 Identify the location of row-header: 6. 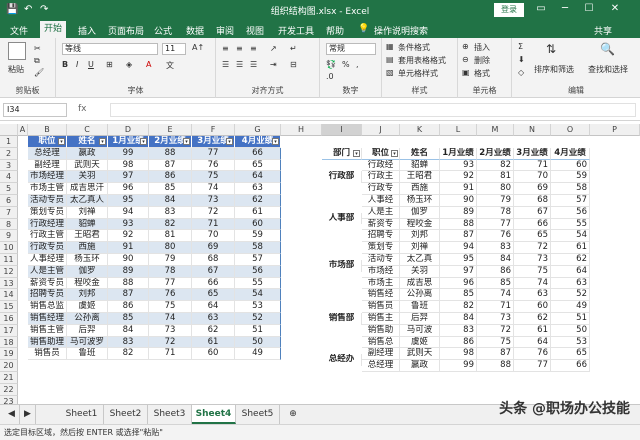
(9, 201).